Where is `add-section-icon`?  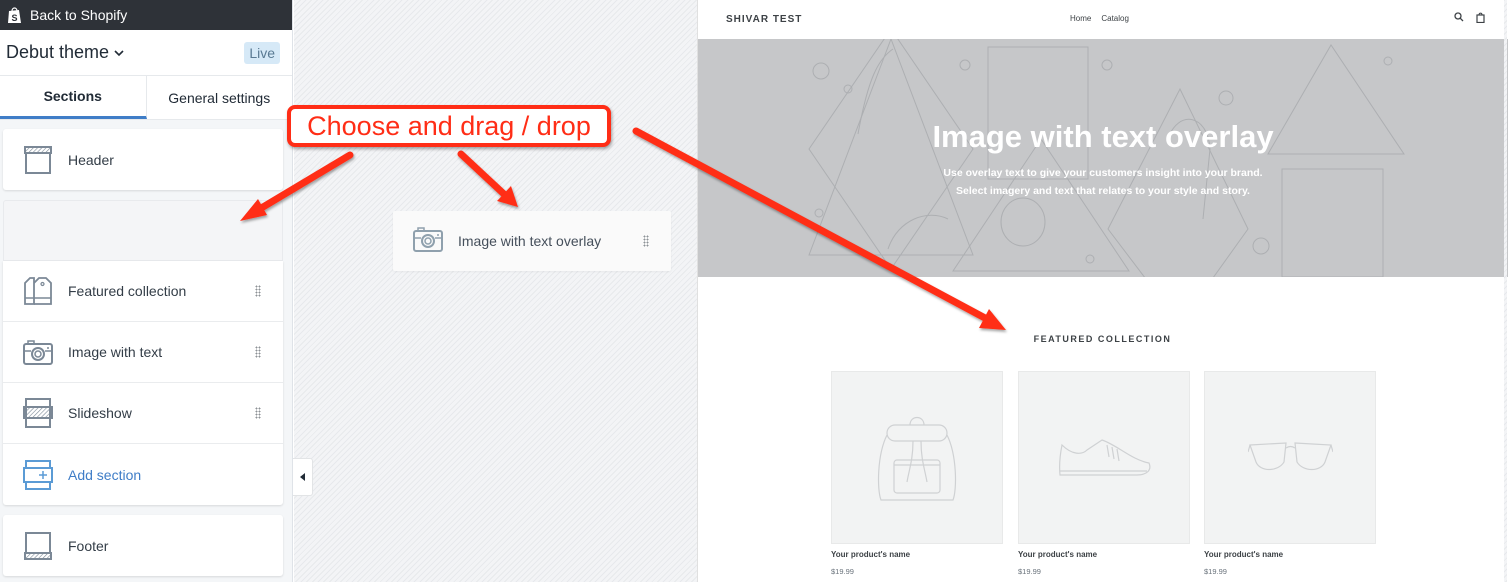 add-section-icon is located at coordinates (38, 475).